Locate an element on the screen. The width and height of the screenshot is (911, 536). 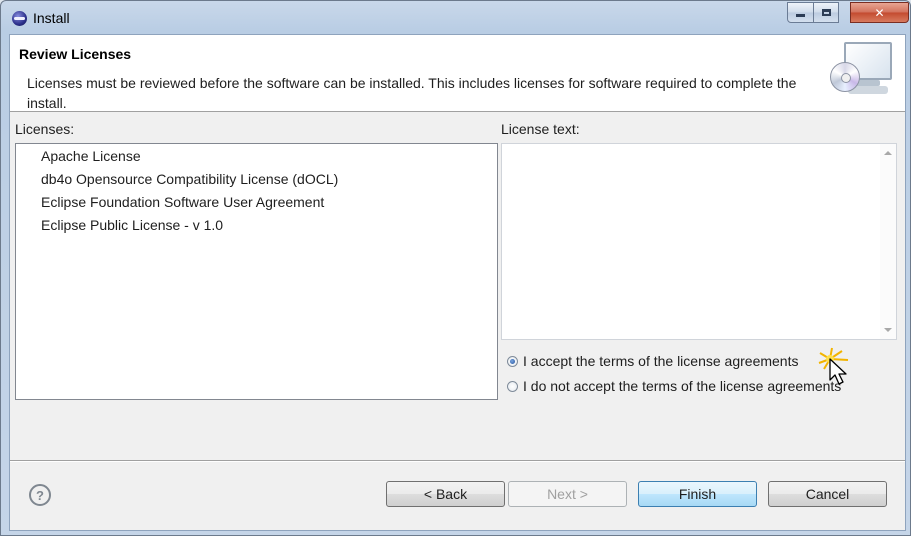
scroll-up-arrow-icon is located at coordinates (888, 153).